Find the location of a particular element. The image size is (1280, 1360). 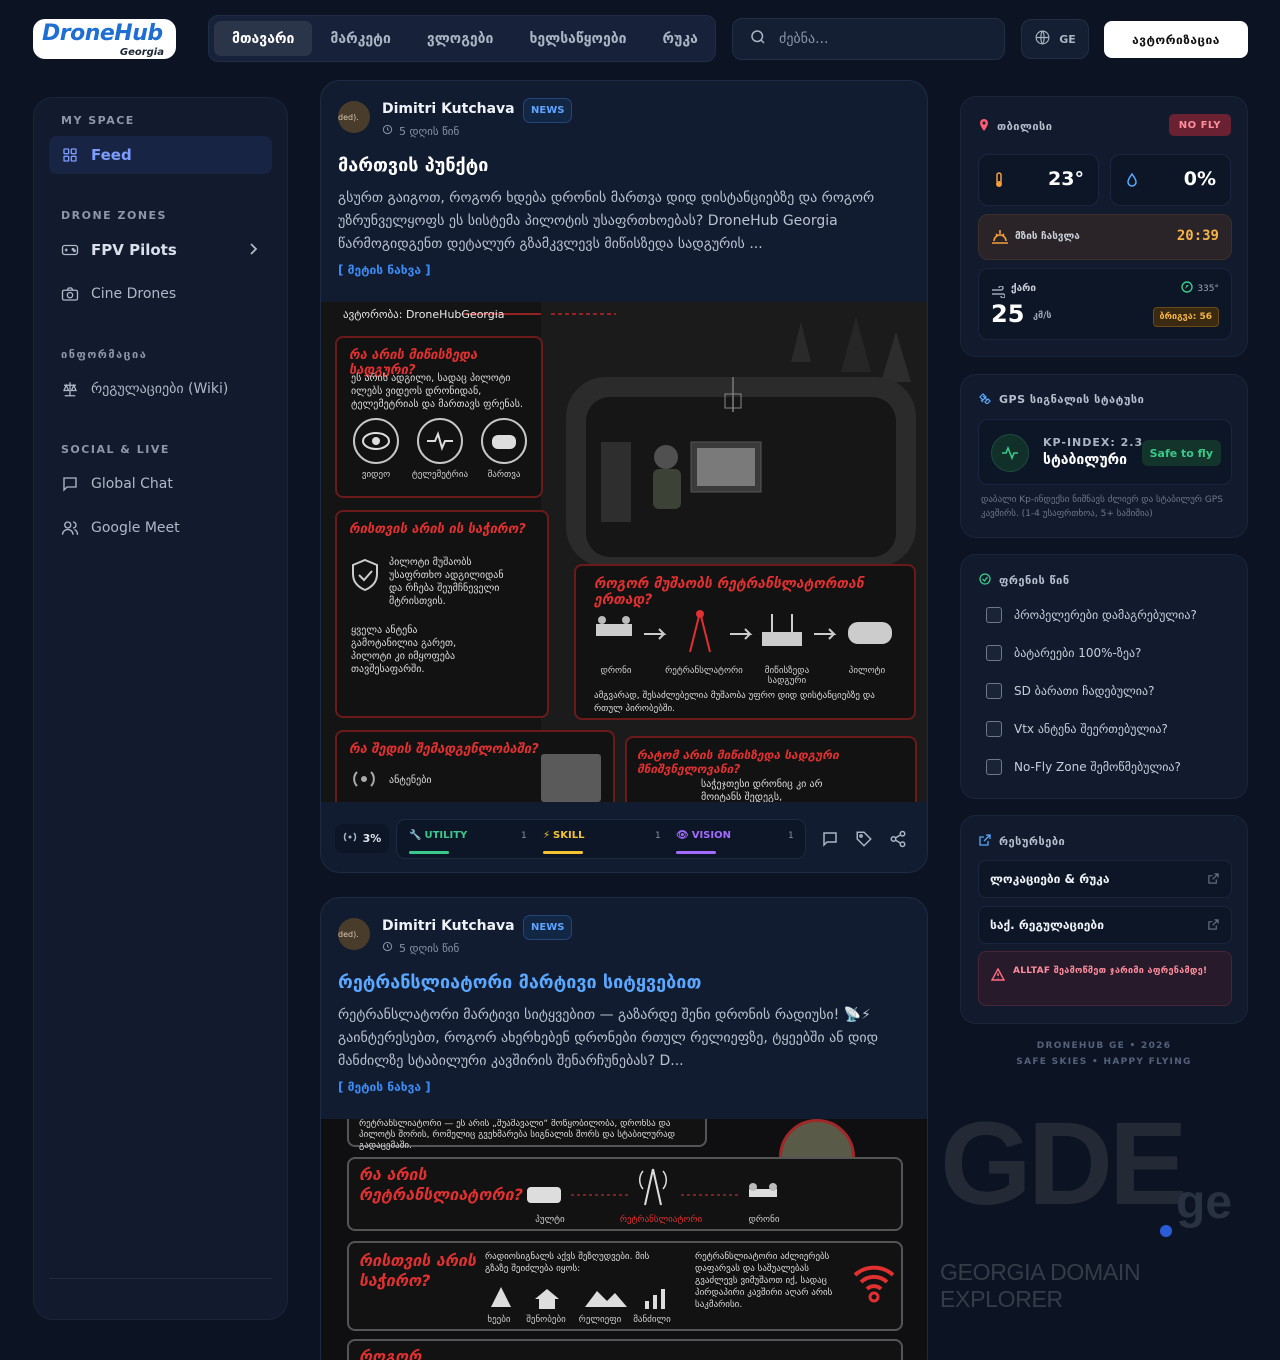

checklist-item: SD ბარათი ჩადებულია? is located at coordinates (1070, 691).